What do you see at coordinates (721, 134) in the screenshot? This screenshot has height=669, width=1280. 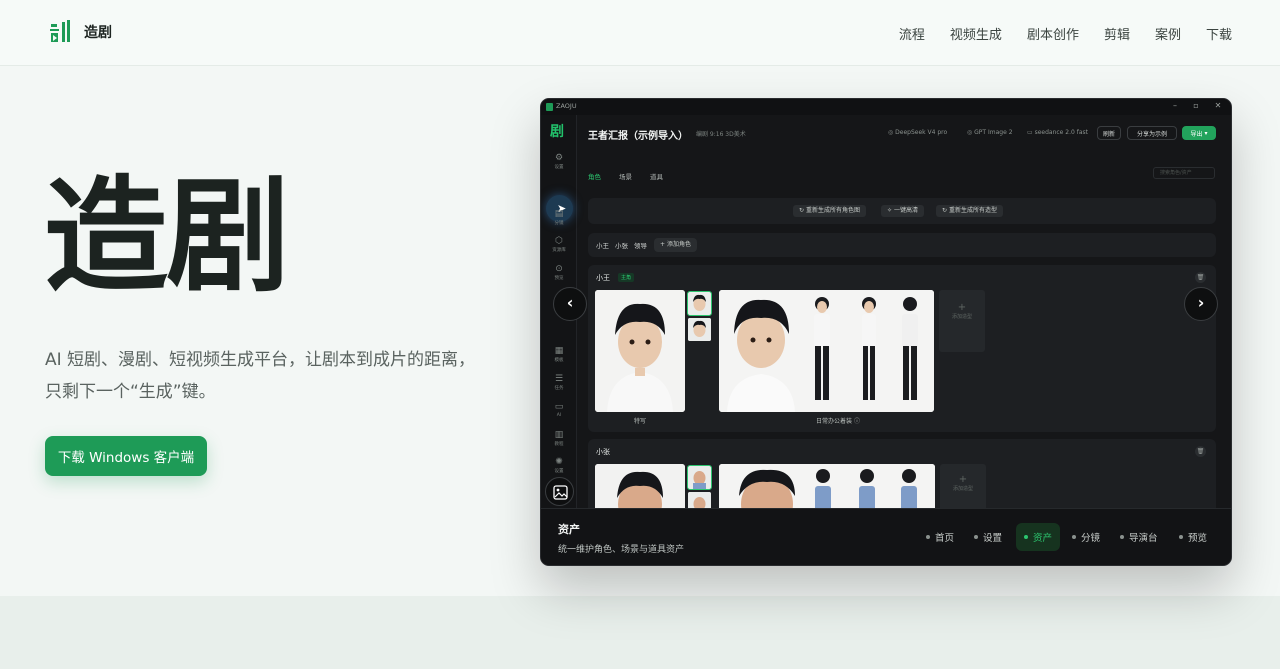 I see `project-meta: 编剧 9:16 3D美术` at bounding box center [721, 134].